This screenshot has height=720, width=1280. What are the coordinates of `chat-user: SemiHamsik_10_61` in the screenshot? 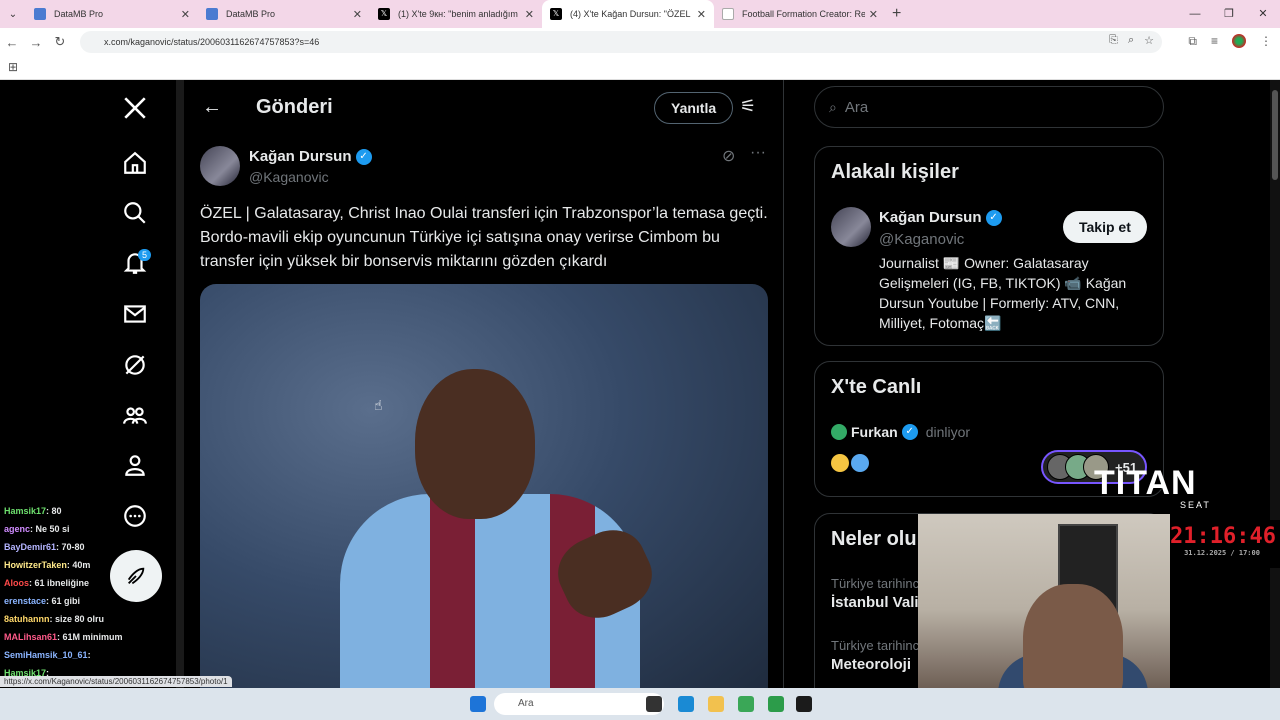 It's located at (46, 655).